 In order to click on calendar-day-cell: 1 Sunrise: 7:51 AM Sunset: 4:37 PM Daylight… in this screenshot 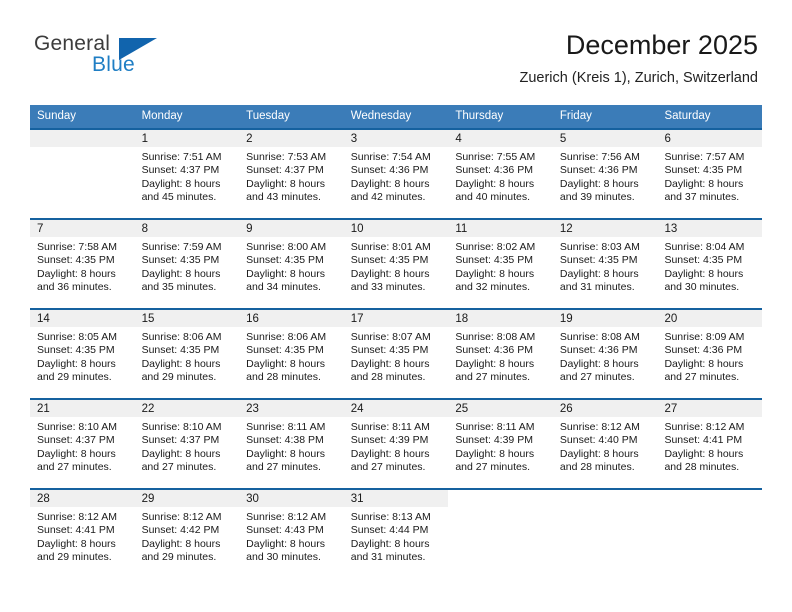, I will do `click(187, 174)`.